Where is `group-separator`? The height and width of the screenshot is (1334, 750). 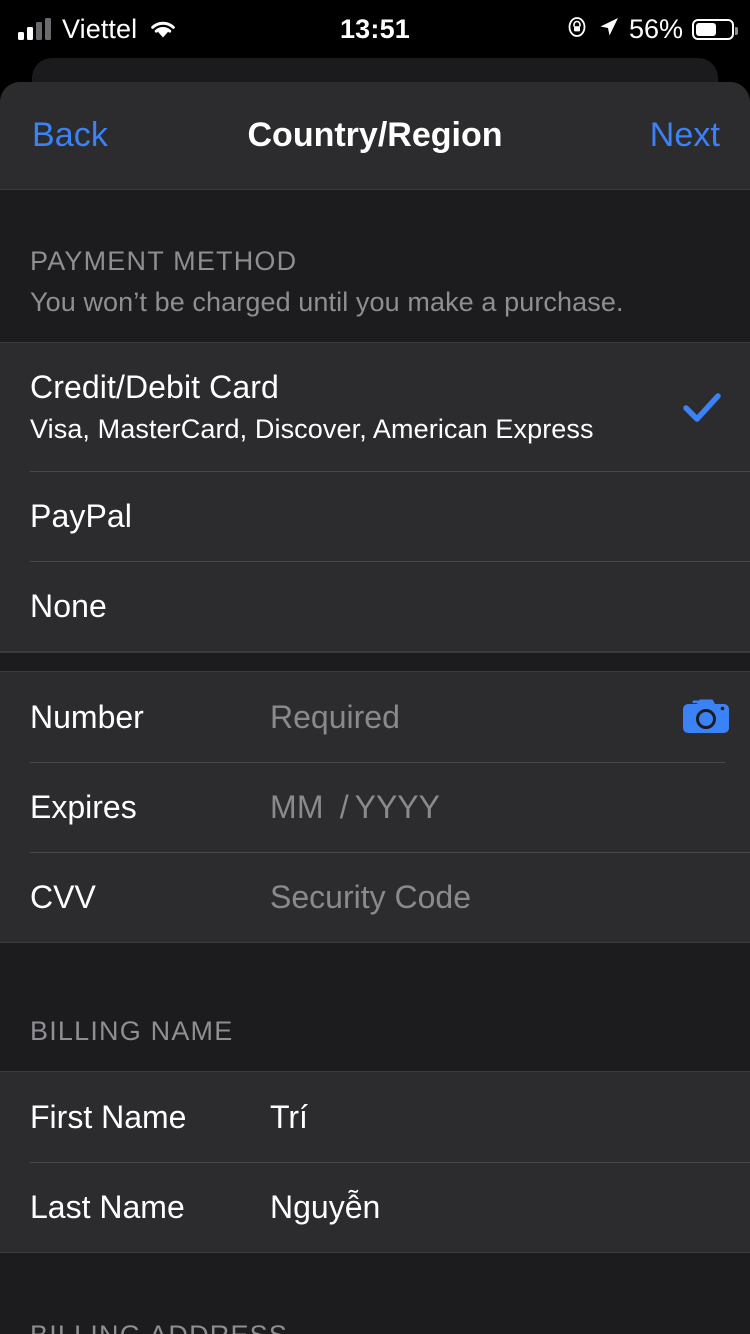 group-separator is located at coordinates (375, 662).